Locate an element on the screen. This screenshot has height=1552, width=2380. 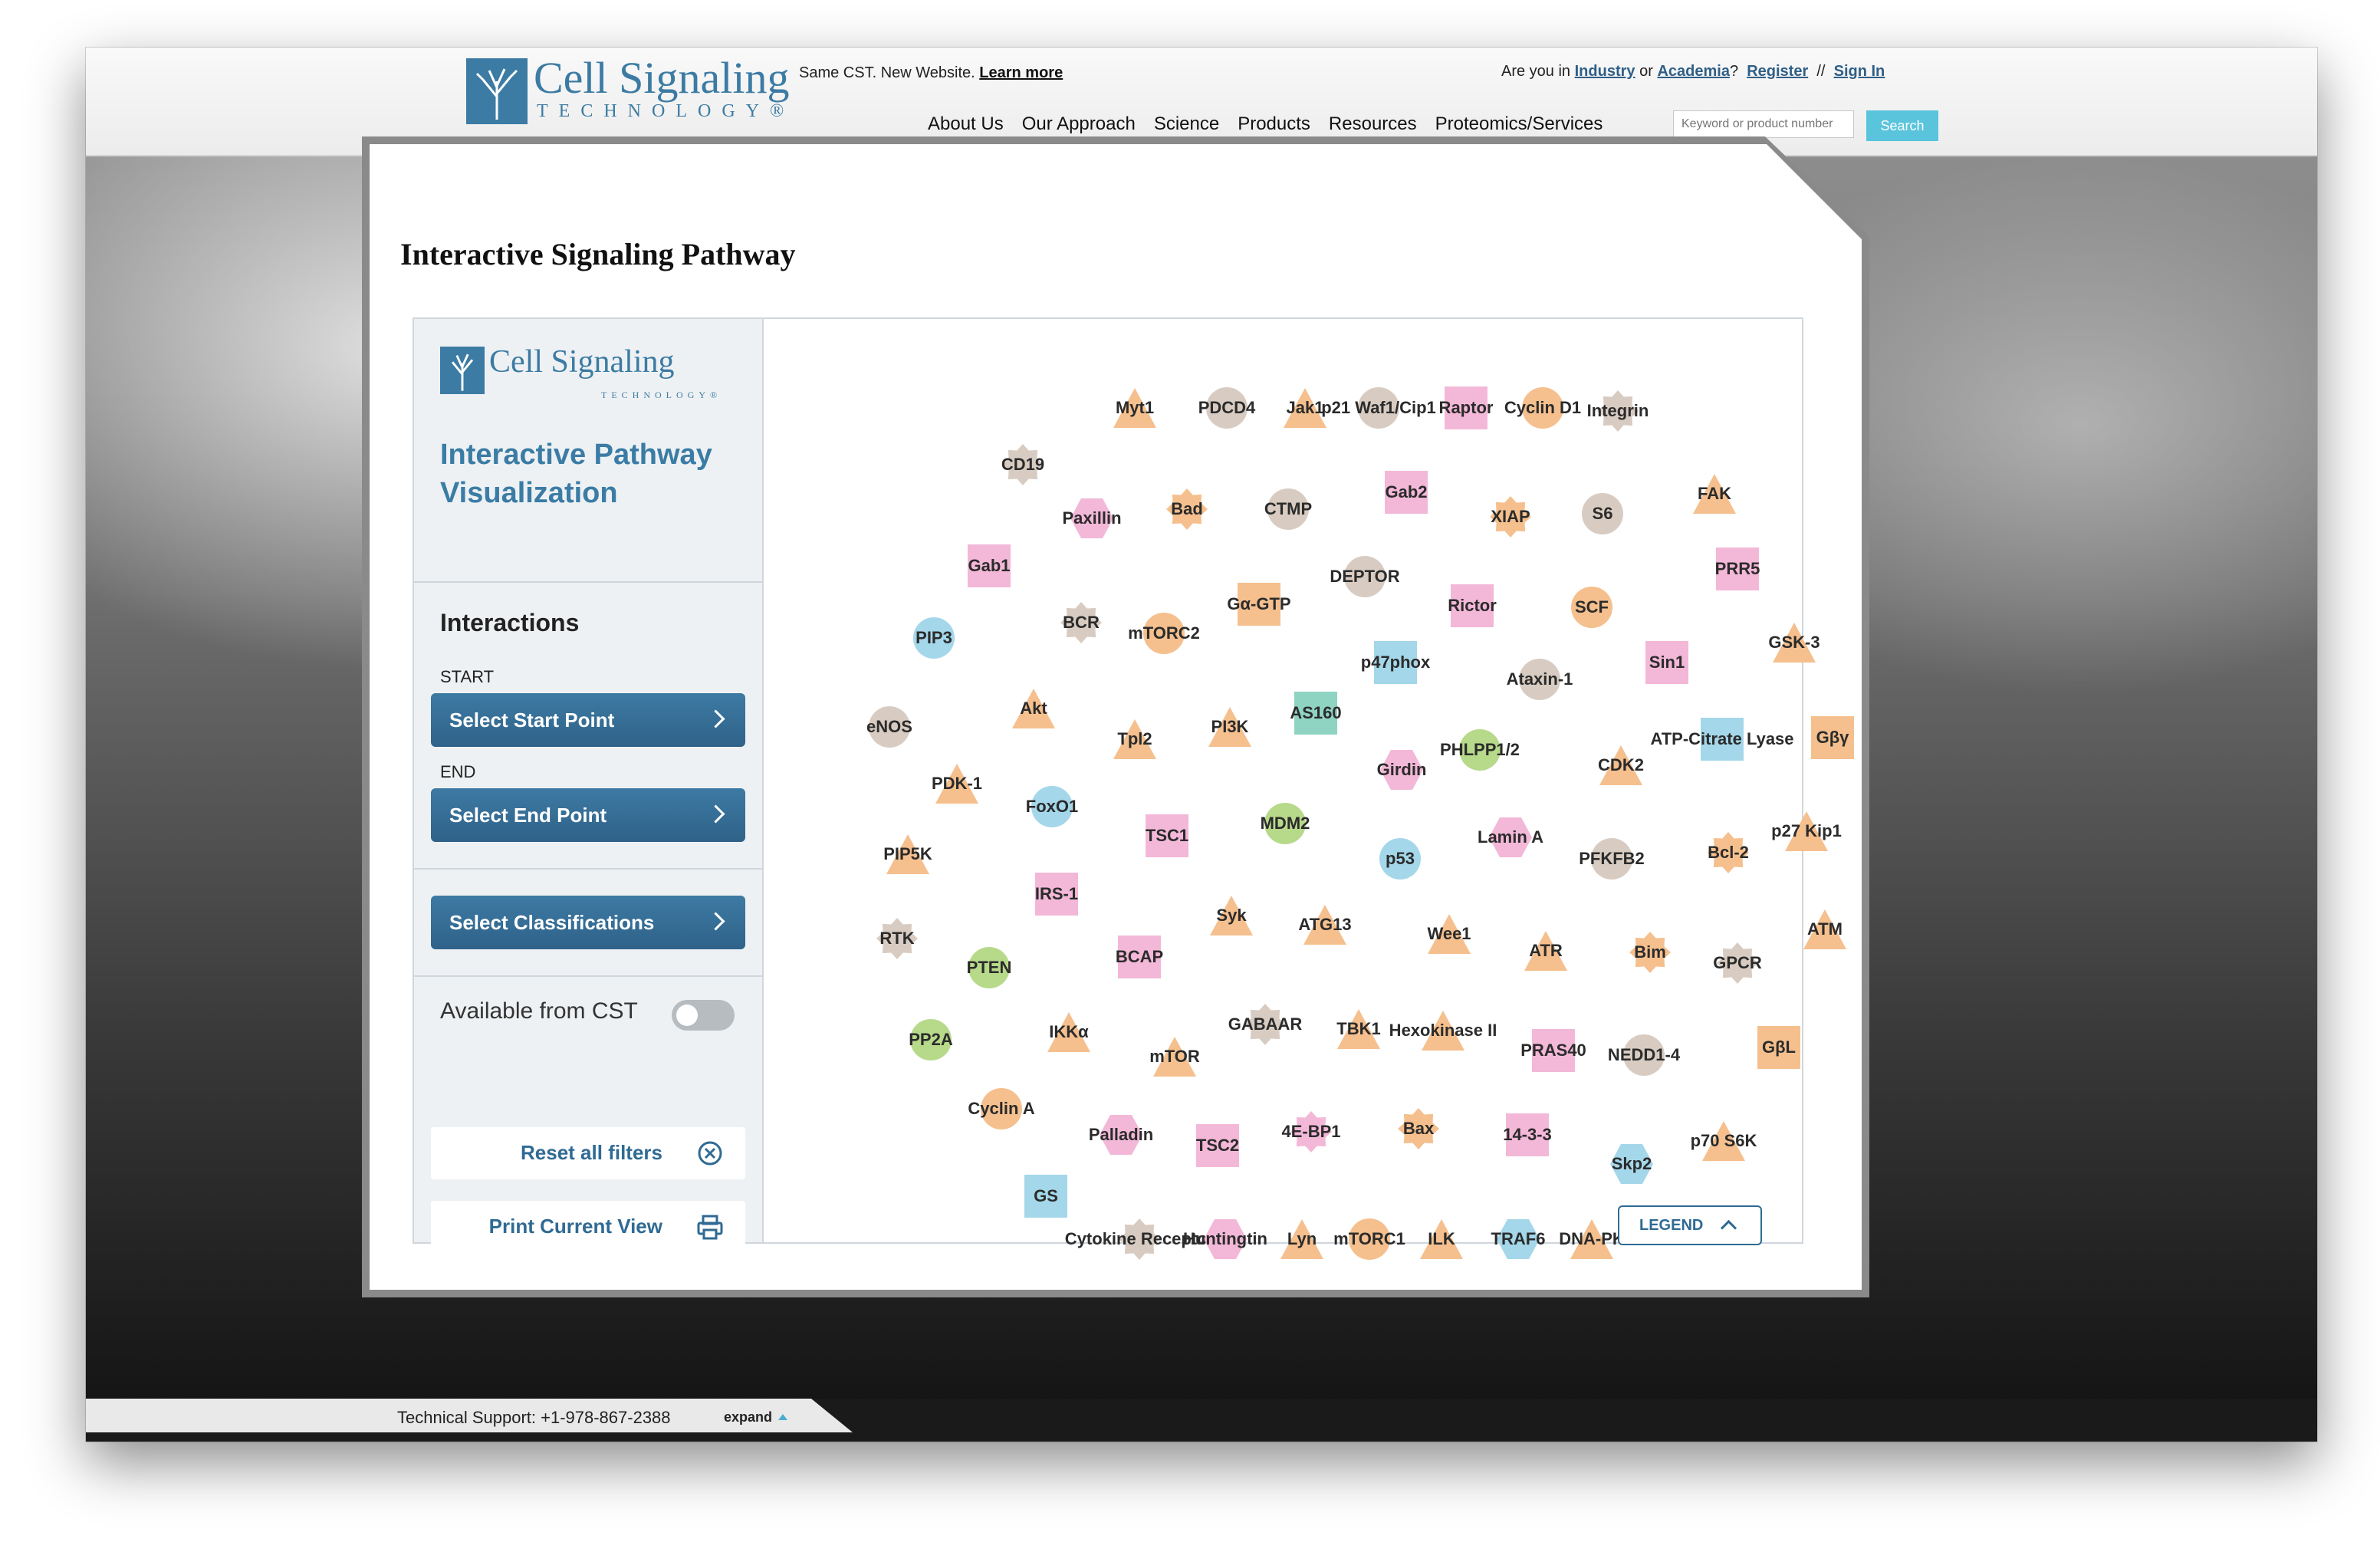
pathway-node-label: PDCD4 is located at coordinates (1227, 407).